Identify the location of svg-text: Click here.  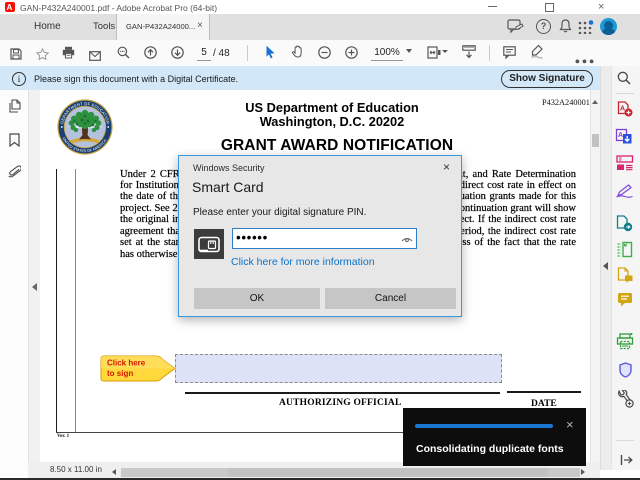
(126, 363).